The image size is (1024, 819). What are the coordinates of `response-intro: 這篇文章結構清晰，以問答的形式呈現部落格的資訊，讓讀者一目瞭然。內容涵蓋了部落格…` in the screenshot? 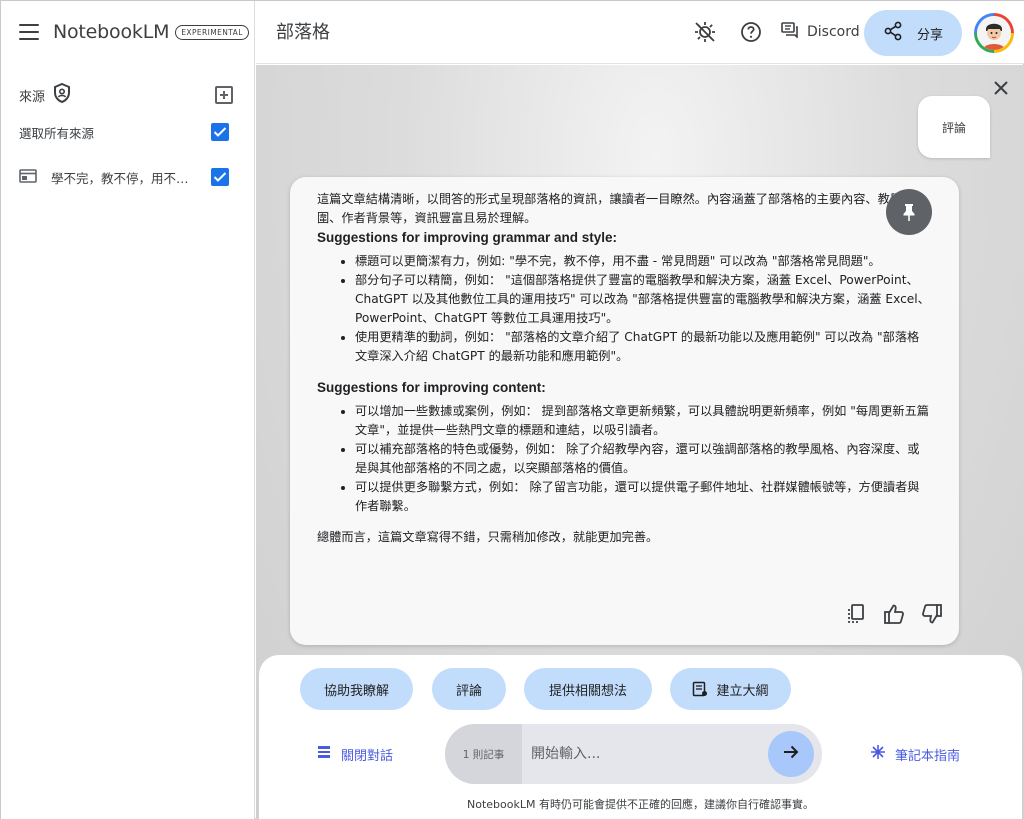 It's located at (616, 208).